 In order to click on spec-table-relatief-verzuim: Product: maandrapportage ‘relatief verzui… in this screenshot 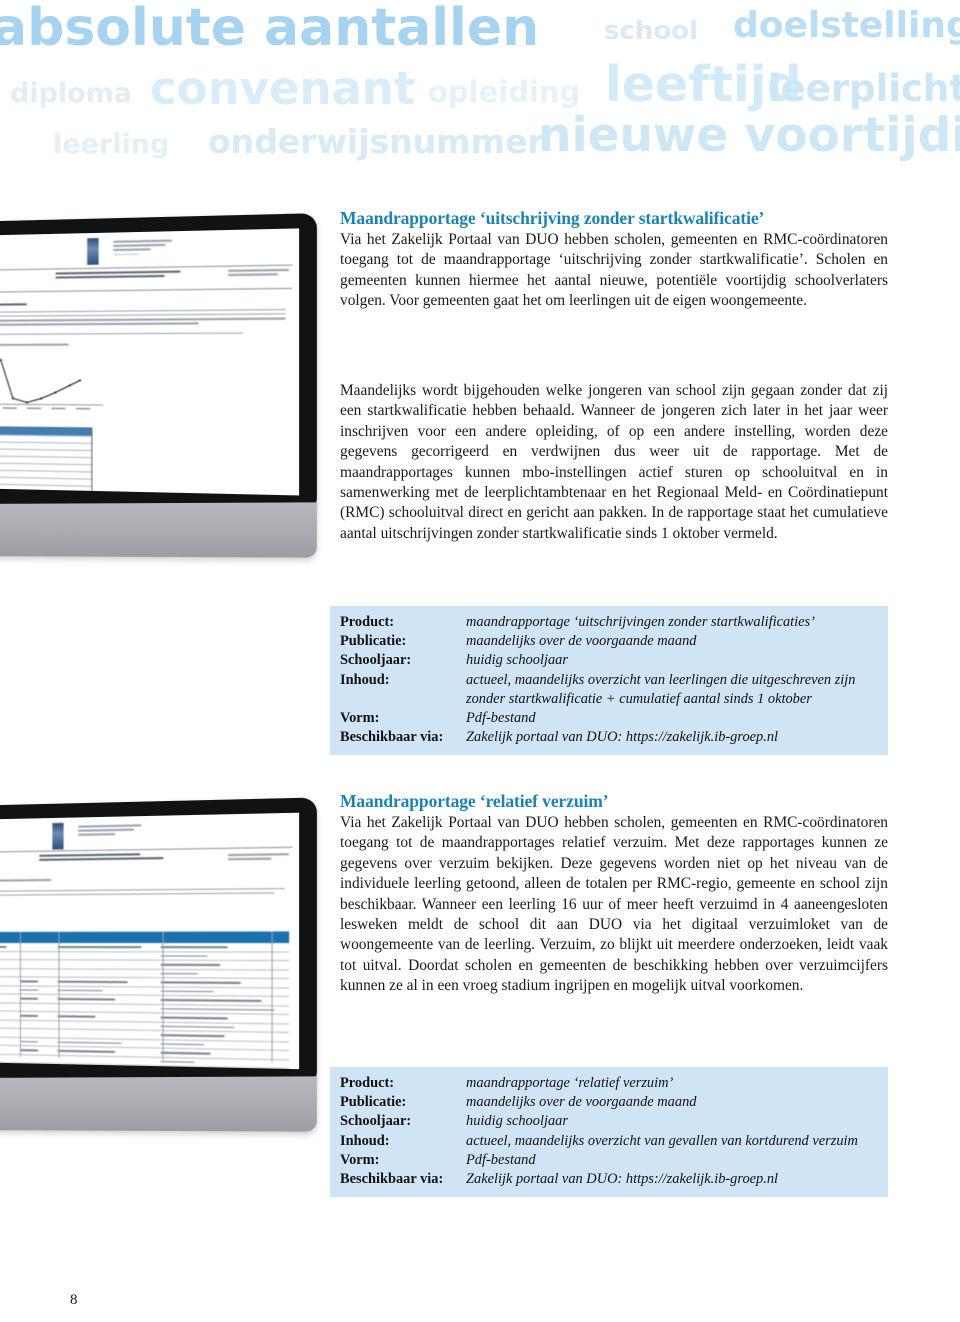, I will do `click(609, 1132)`.